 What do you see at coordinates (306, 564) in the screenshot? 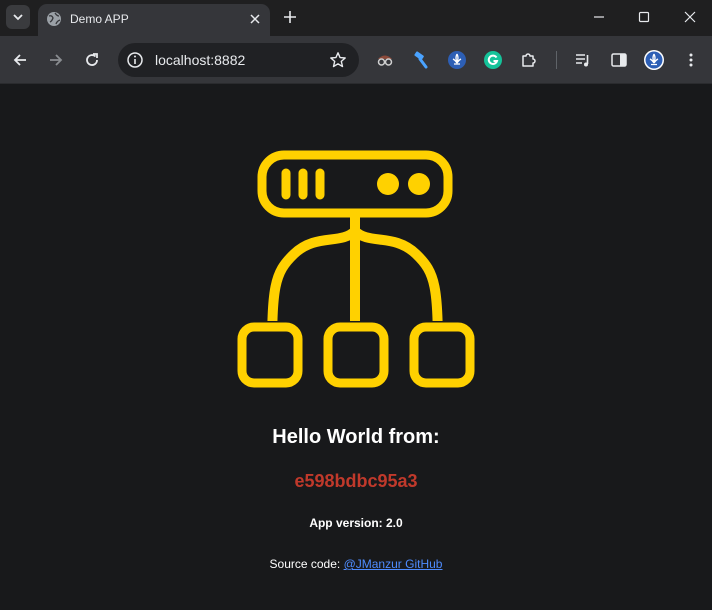
I see `source-label: Source code:` at bounding box center [306, 564].